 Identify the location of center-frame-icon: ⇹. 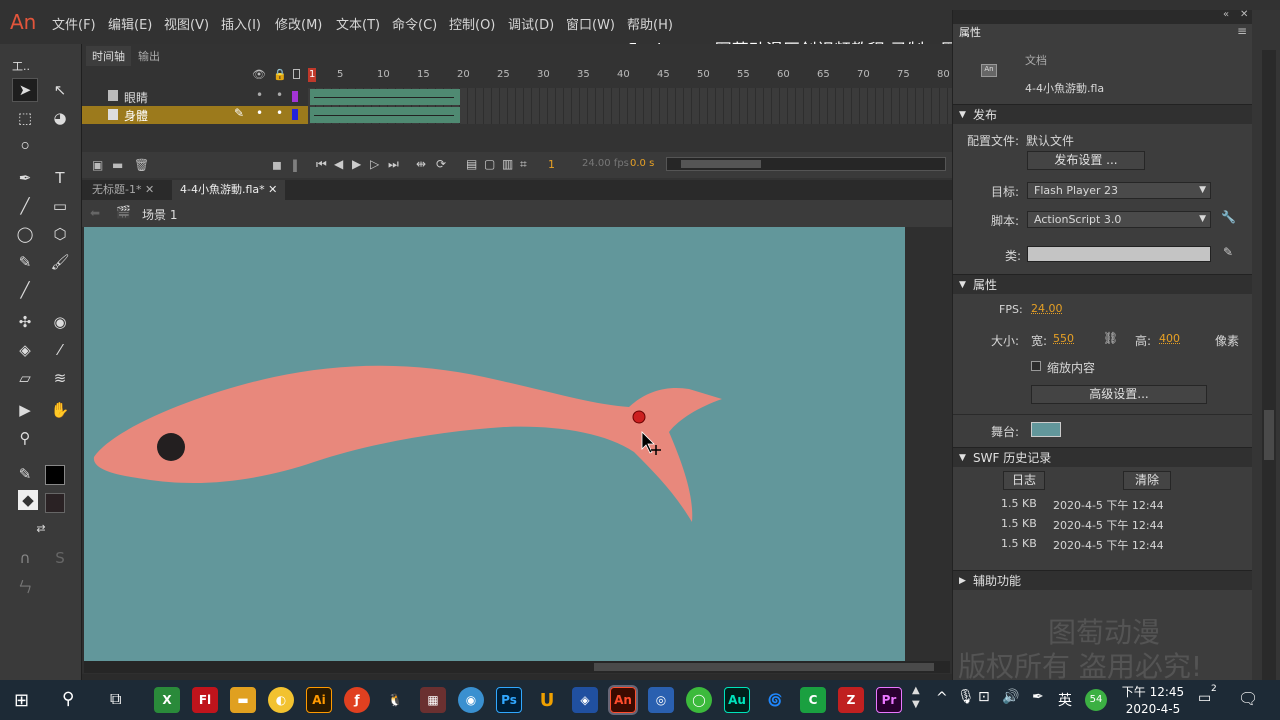
(421, 164).